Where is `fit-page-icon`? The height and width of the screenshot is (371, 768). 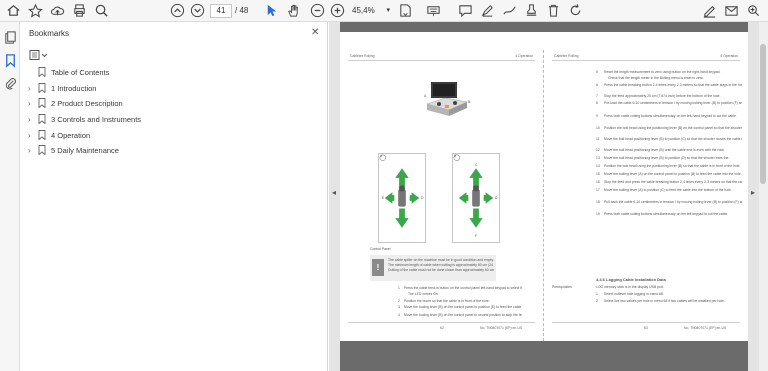 fit-page-icon is located at coordinates (405, 10).